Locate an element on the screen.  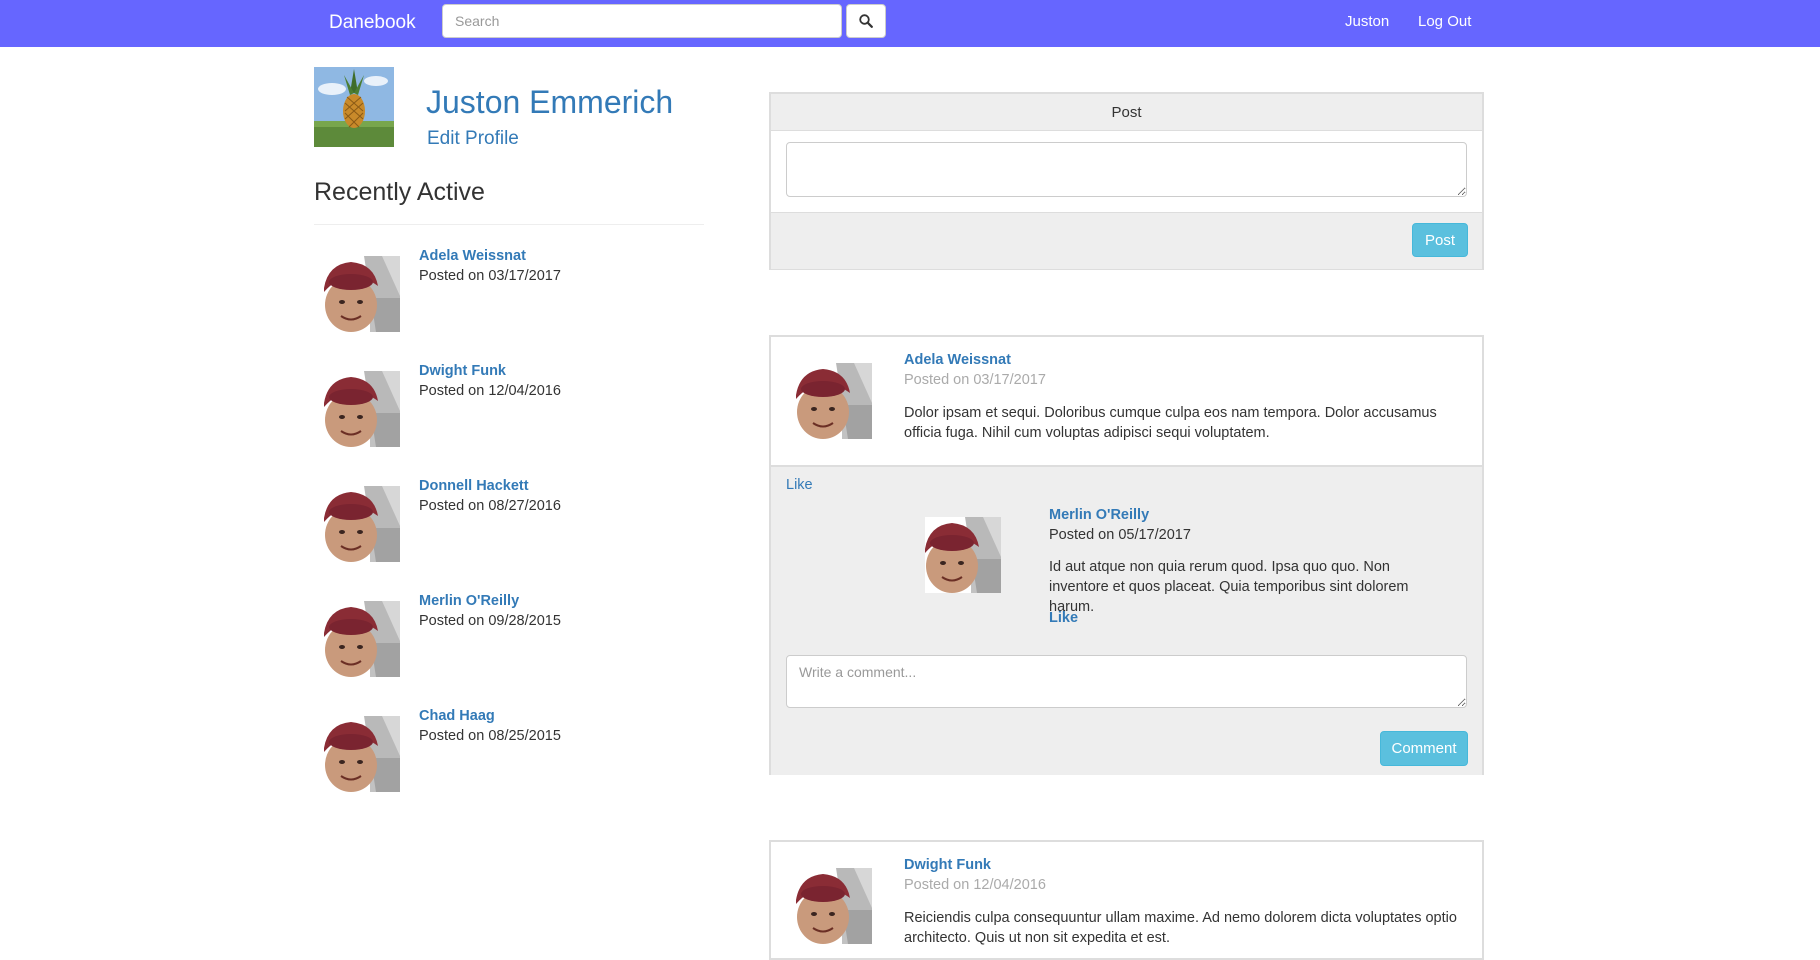
comment-like-link: Like is located at coordinates (1063, 618).